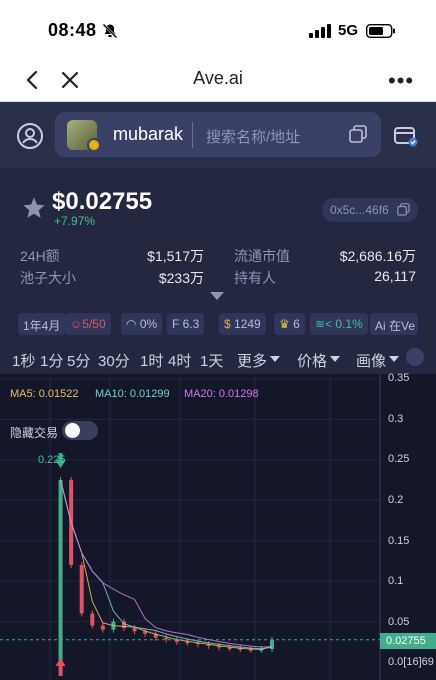 The image size is (436, 680). What do you see at coordinates (348, 30) in the screenshot?
I see `network-type: 5G` at bounding box center [348, 30].